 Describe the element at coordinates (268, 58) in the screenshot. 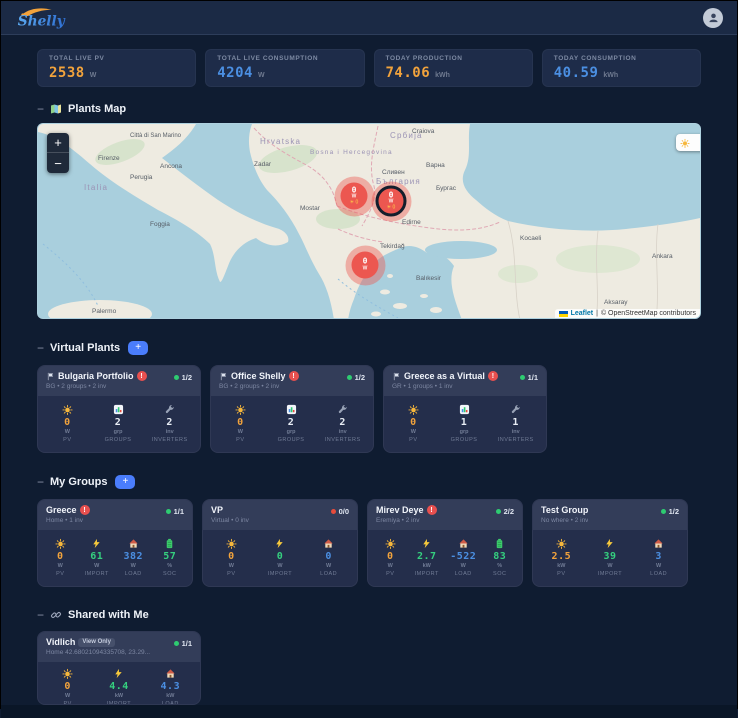

I see `stat-label: TOTAL LIVE CONSUMPTION` at that location.